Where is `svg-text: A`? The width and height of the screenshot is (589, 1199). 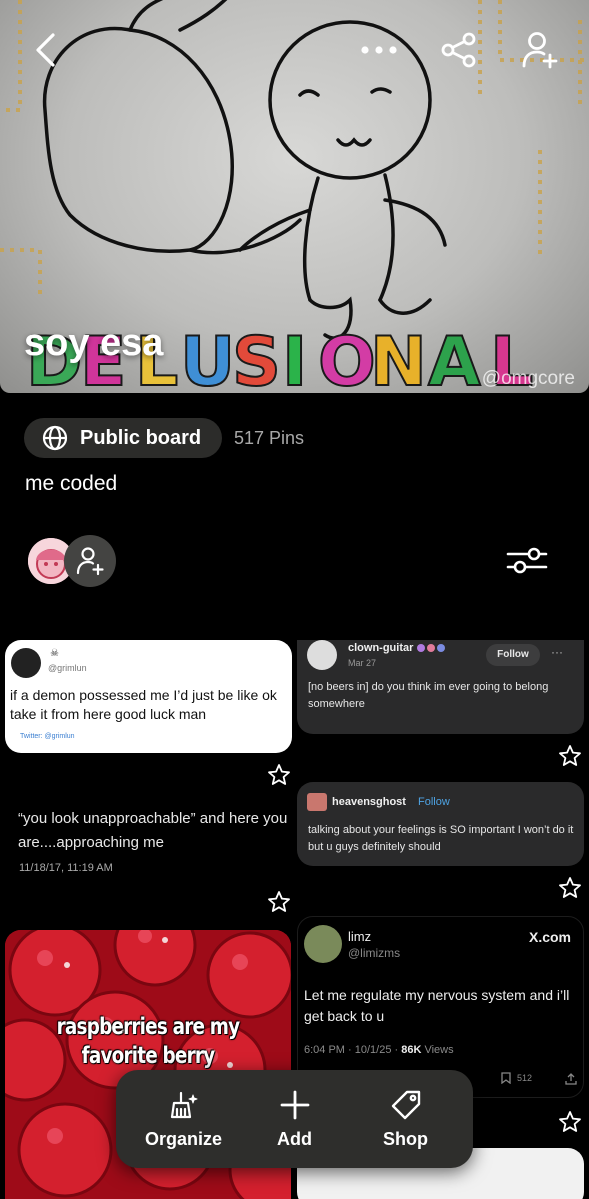
svg-text: A is located at coordinates (454, 358).